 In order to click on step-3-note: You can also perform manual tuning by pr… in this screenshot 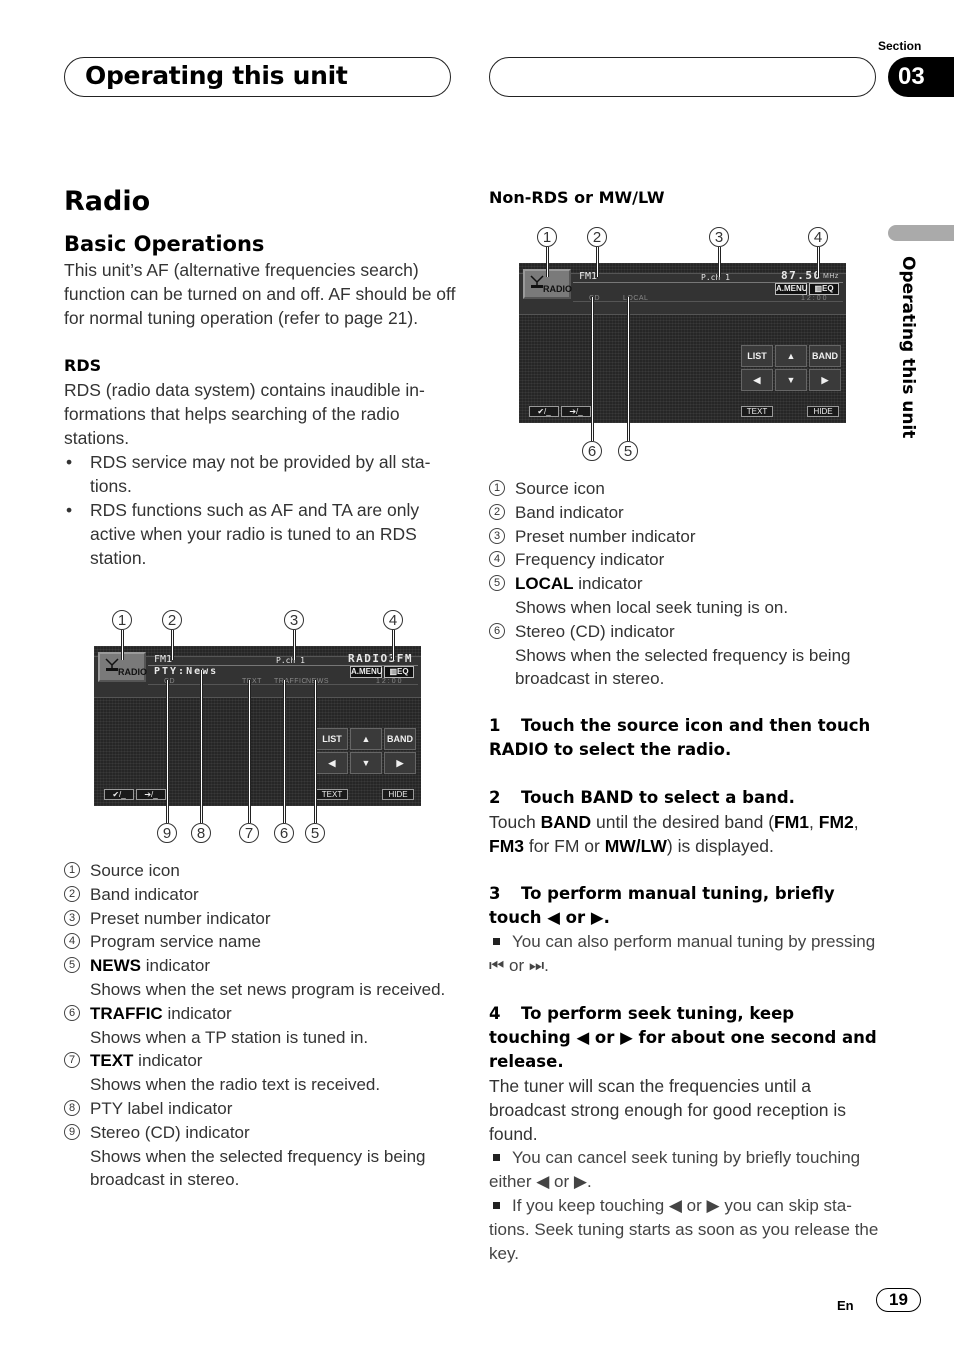, I will do `click(682, 953)`.